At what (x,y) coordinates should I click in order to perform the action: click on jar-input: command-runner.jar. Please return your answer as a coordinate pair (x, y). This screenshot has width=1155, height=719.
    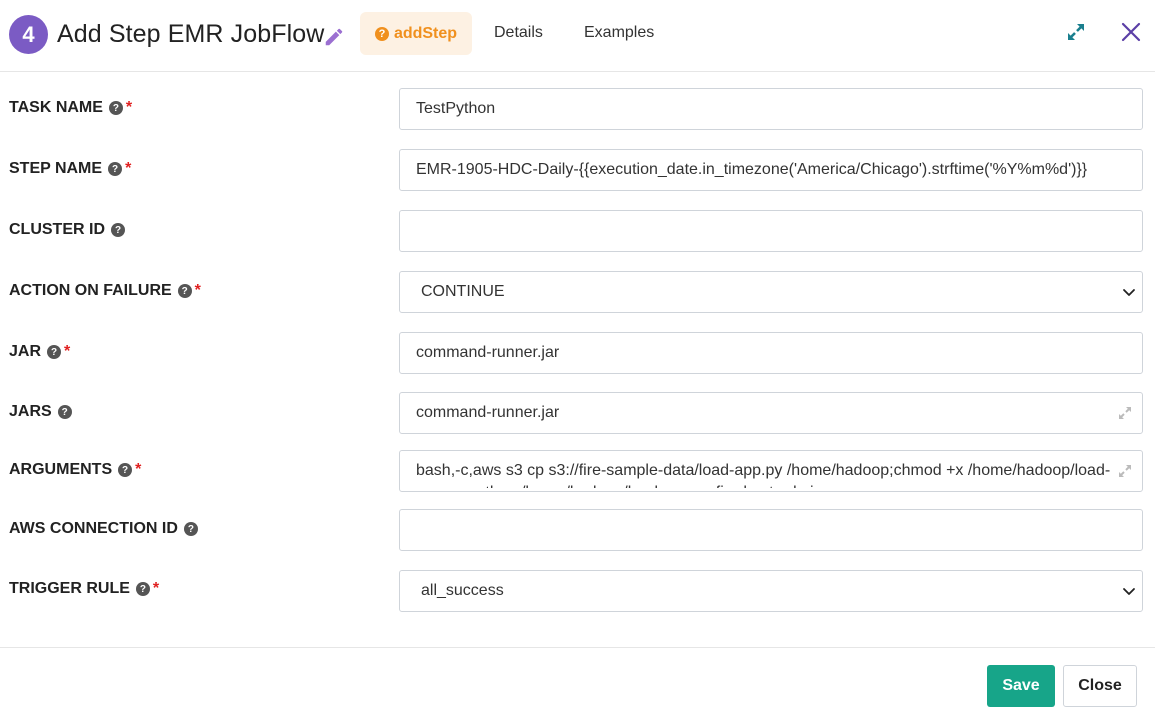
    Looking at the image, I should click on (771, 353).